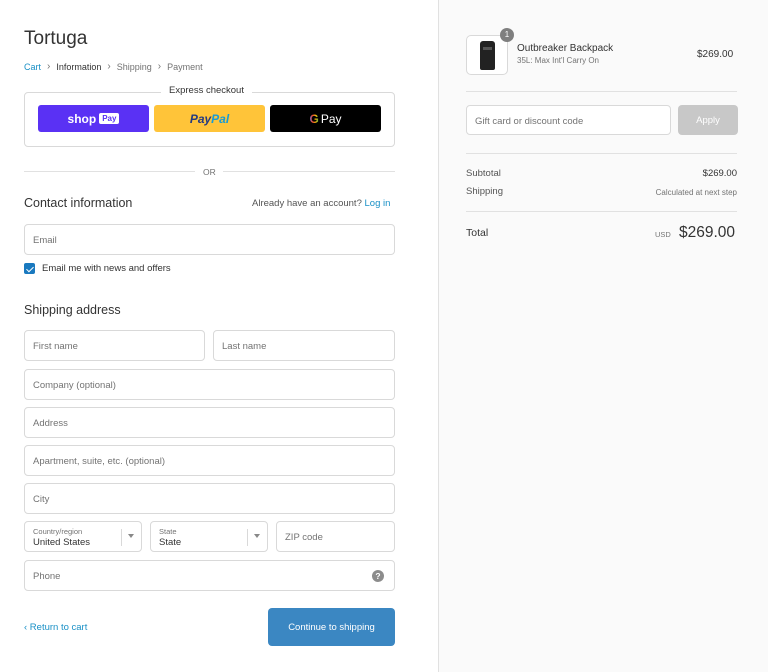  What do you see at coordinates (507, 35) in the screenshot?
I see `quantity-badge: 1` at bounding box center [507, 35].